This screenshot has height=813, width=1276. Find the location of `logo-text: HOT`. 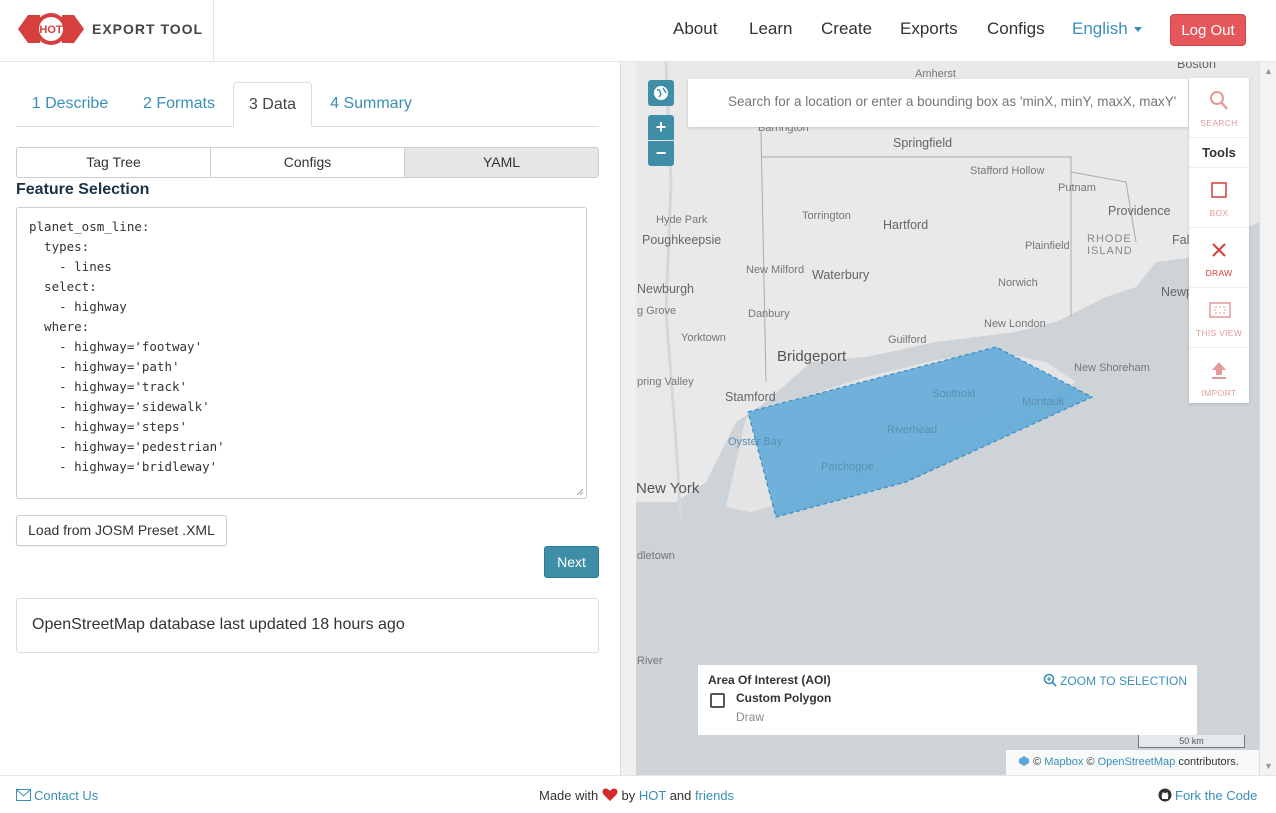

logo-text: HOT is located at coordinates (51, 30).